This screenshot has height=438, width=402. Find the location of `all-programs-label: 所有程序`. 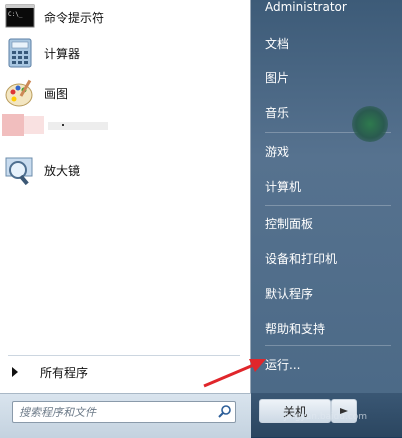

all-programs-label: 所有程序 is located at coordinates (64, 372).